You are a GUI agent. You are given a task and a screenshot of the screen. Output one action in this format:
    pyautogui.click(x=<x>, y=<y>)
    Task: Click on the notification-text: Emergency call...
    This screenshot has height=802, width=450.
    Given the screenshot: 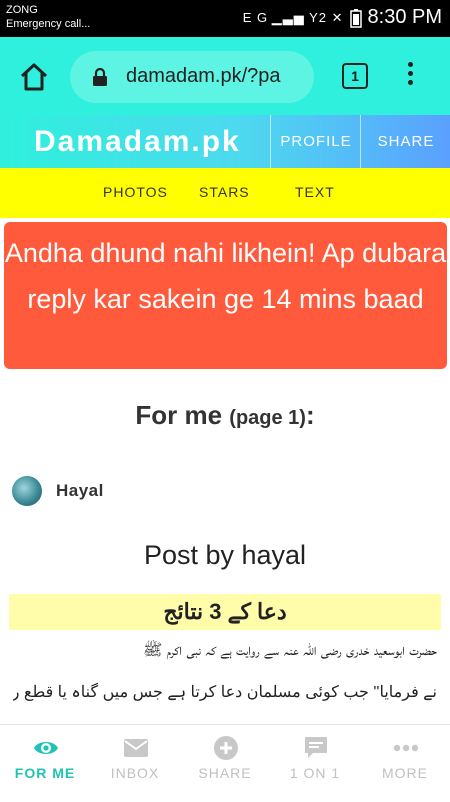 What is the action you would take?
    pyautogui.click(x=48, y=24)
    